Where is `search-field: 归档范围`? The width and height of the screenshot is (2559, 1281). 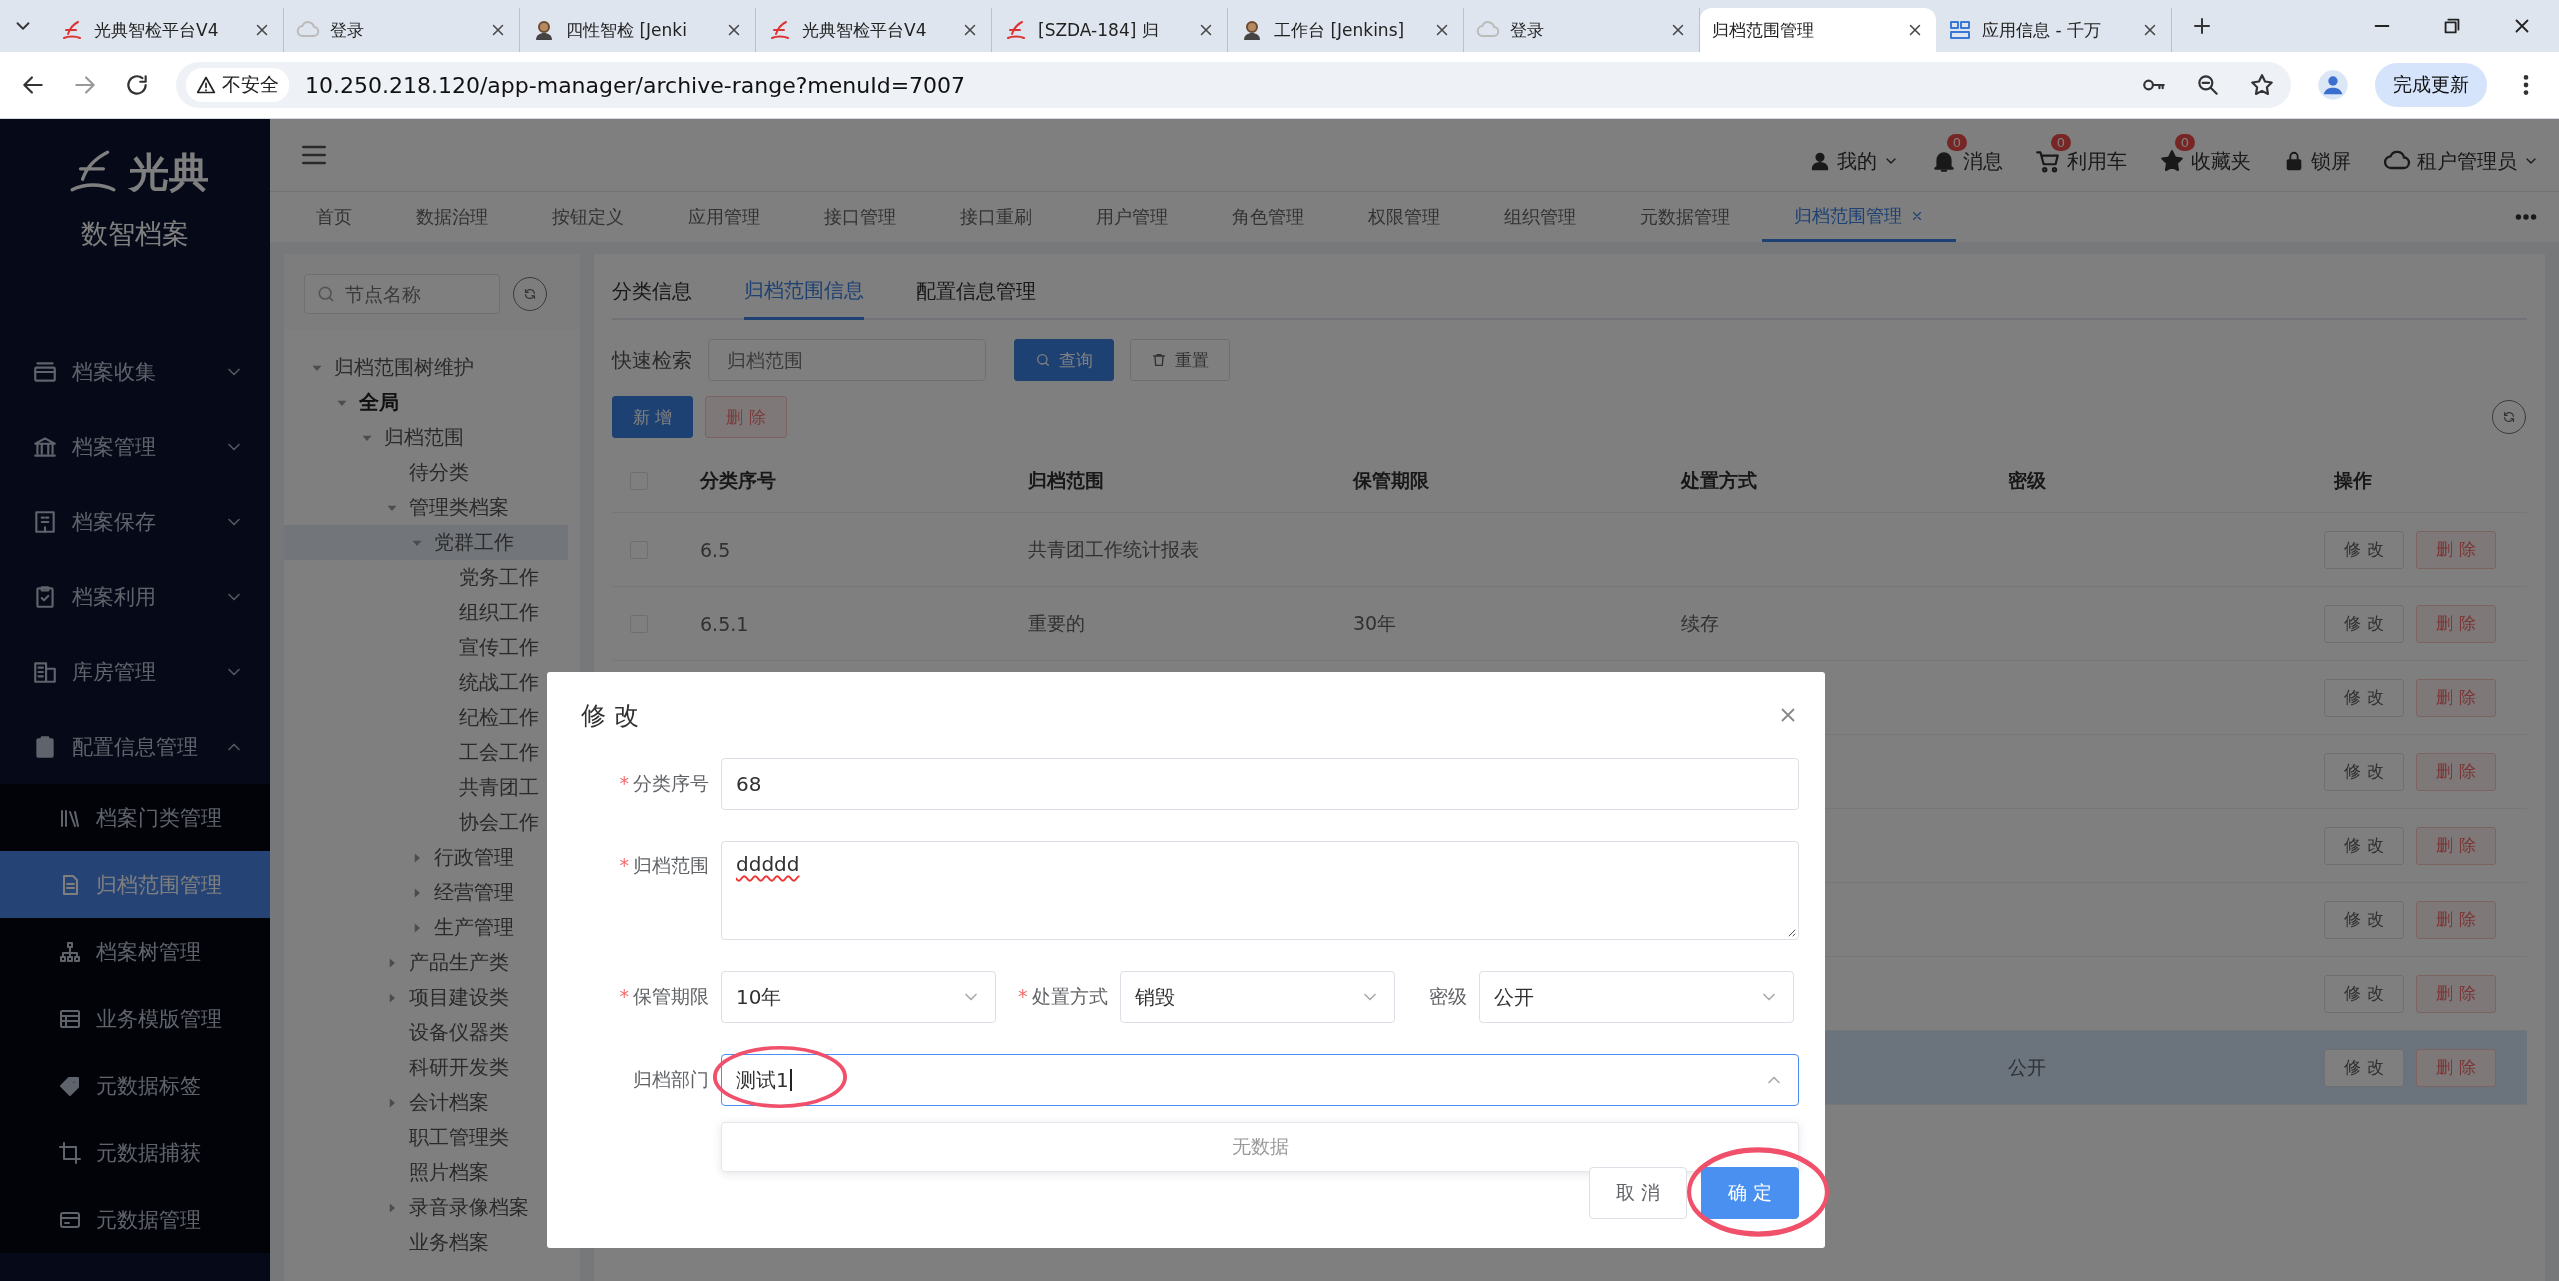 search-field: 归档范围 is located at coordinates (847, 360).